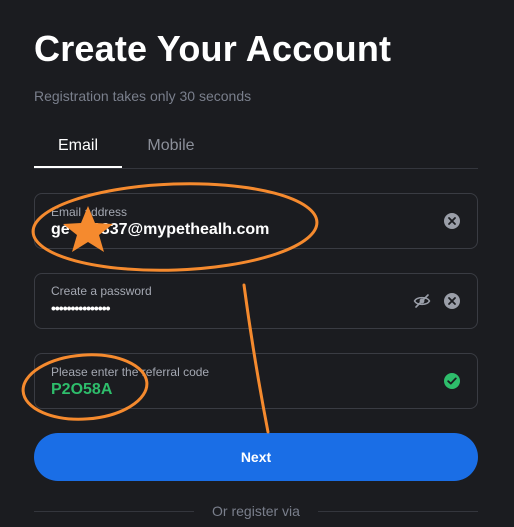 Image resolution: width=514 pixels, height=527 pixels. Describe the element at coordinates (81, 308) in the screenshot. I see `password-input: •••••••••••••••` at that location.